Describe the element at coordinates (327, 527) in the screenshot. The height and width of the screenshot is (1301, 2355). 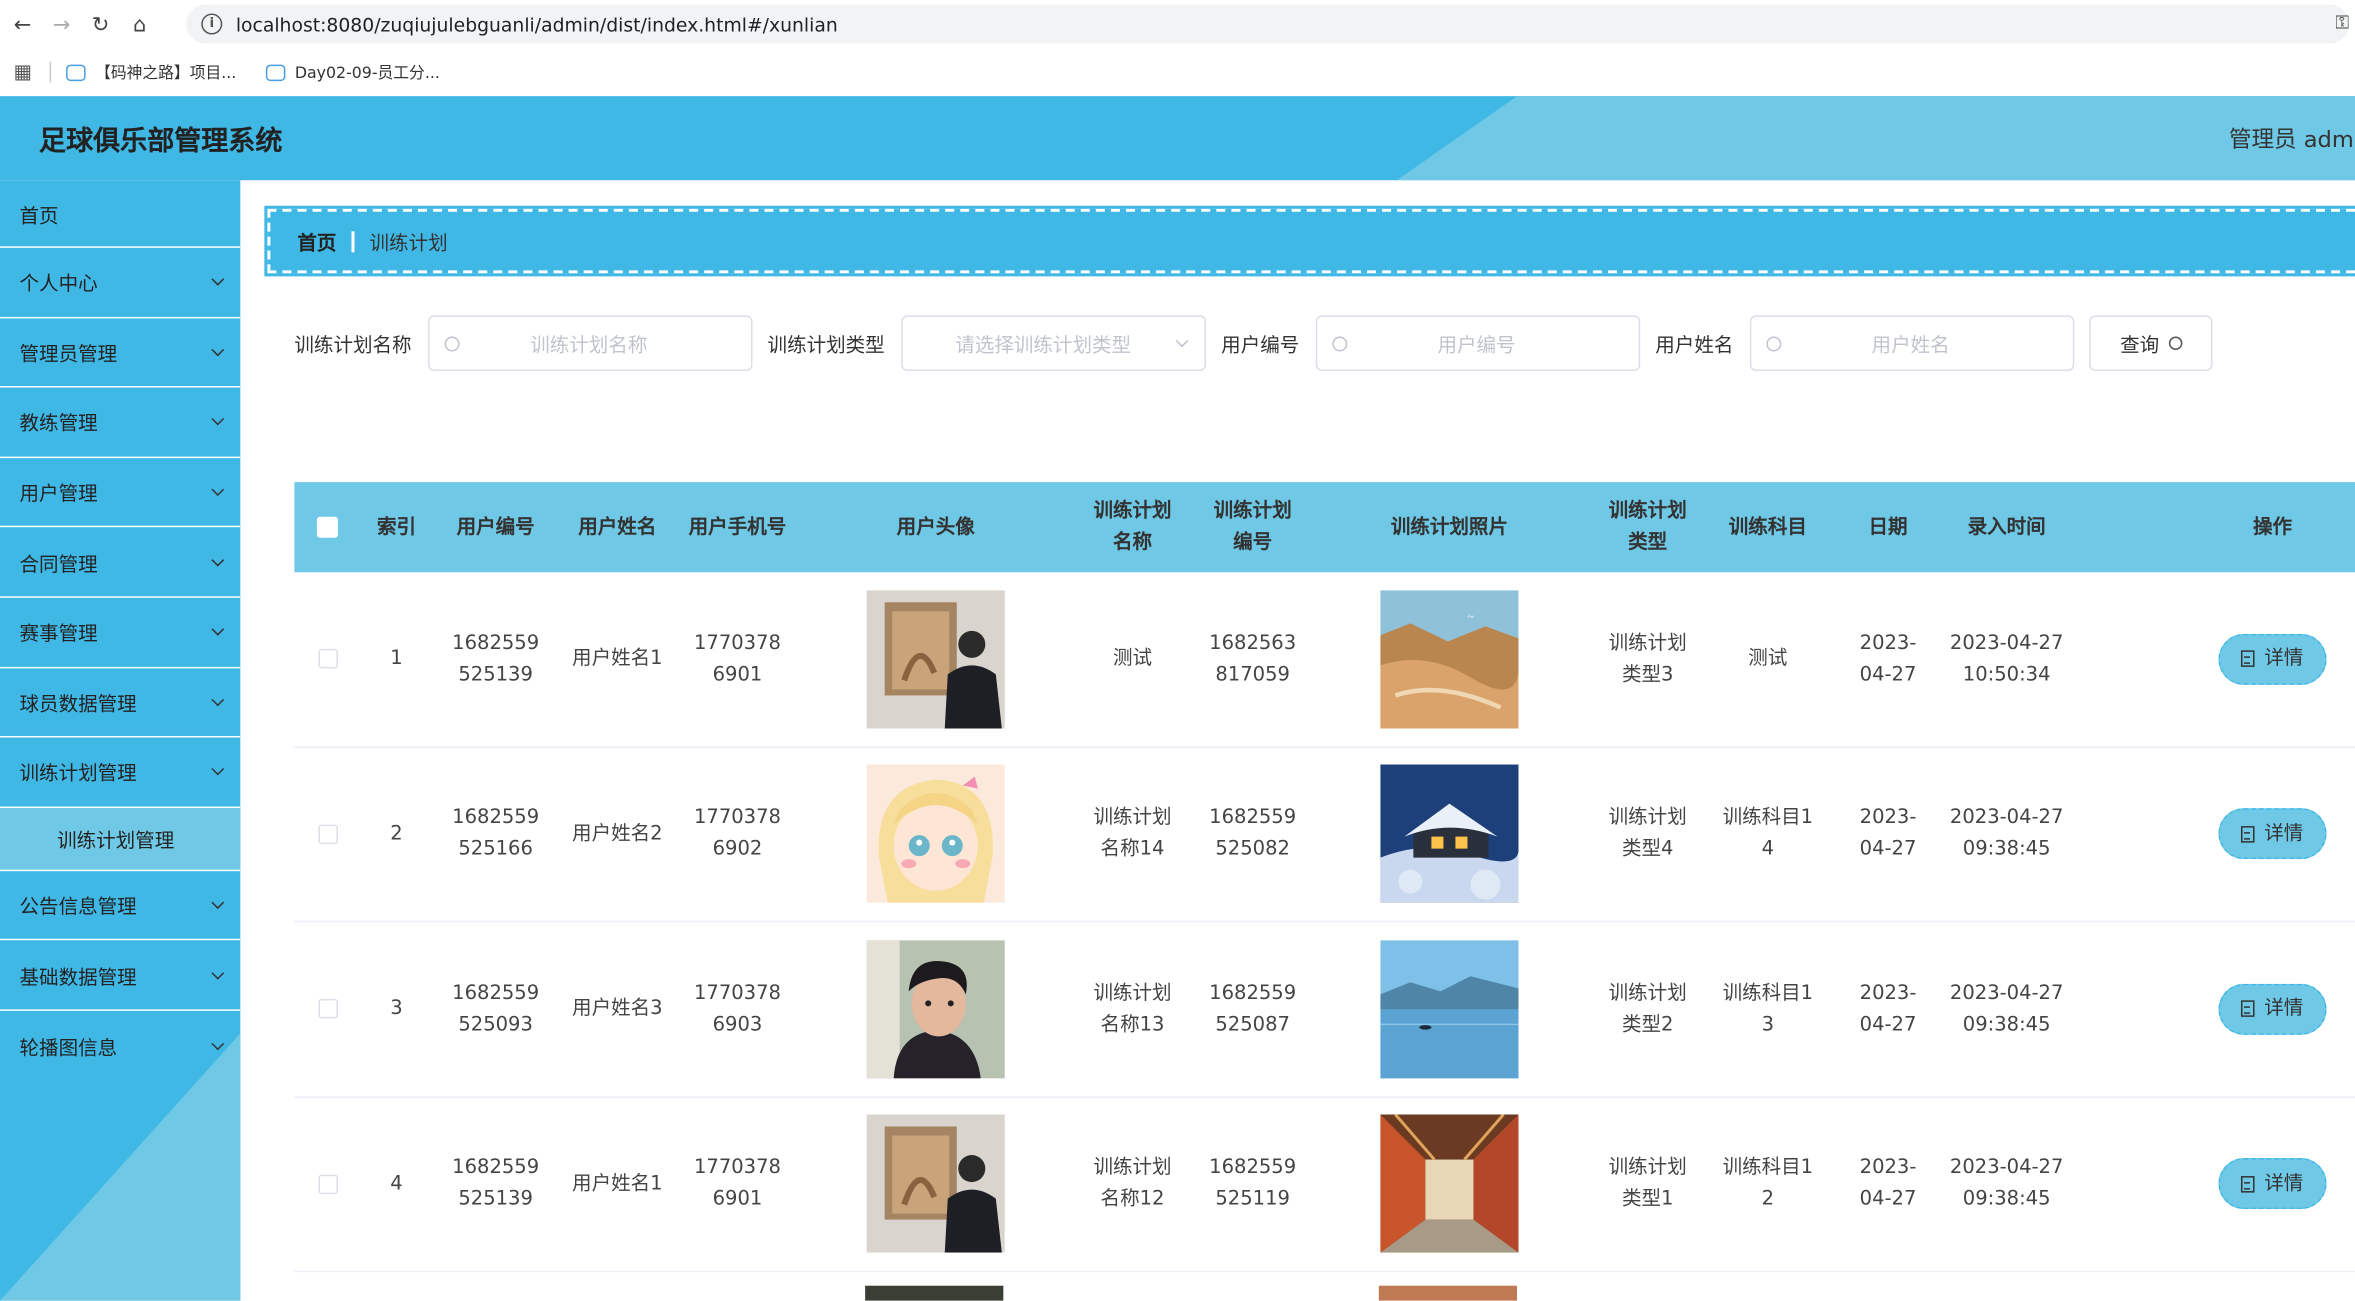
I see `select-all-checkbox` at that location.